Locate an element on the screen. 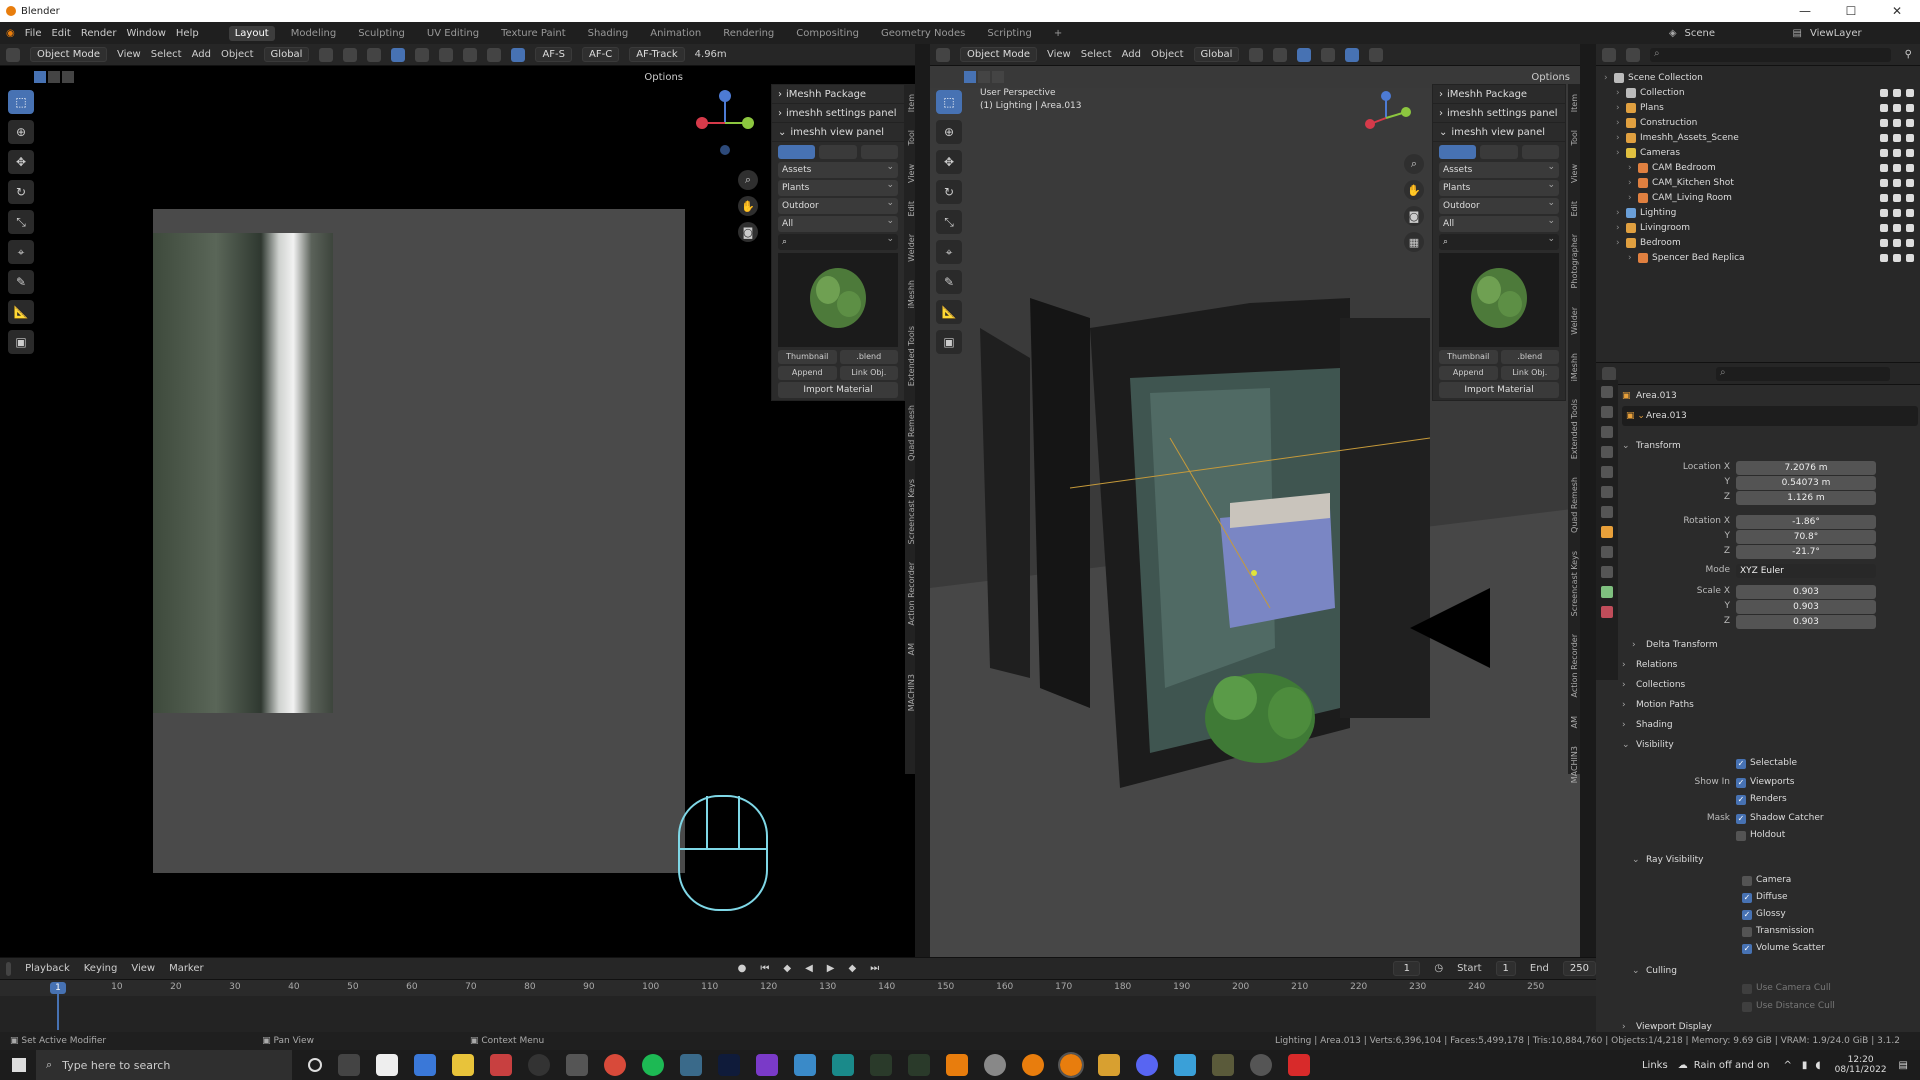 Image resolution: width=1920 pixels, height=1080 pixels. workspace-tab-sculpting: Sculpting is located at coordinates (381, 33).